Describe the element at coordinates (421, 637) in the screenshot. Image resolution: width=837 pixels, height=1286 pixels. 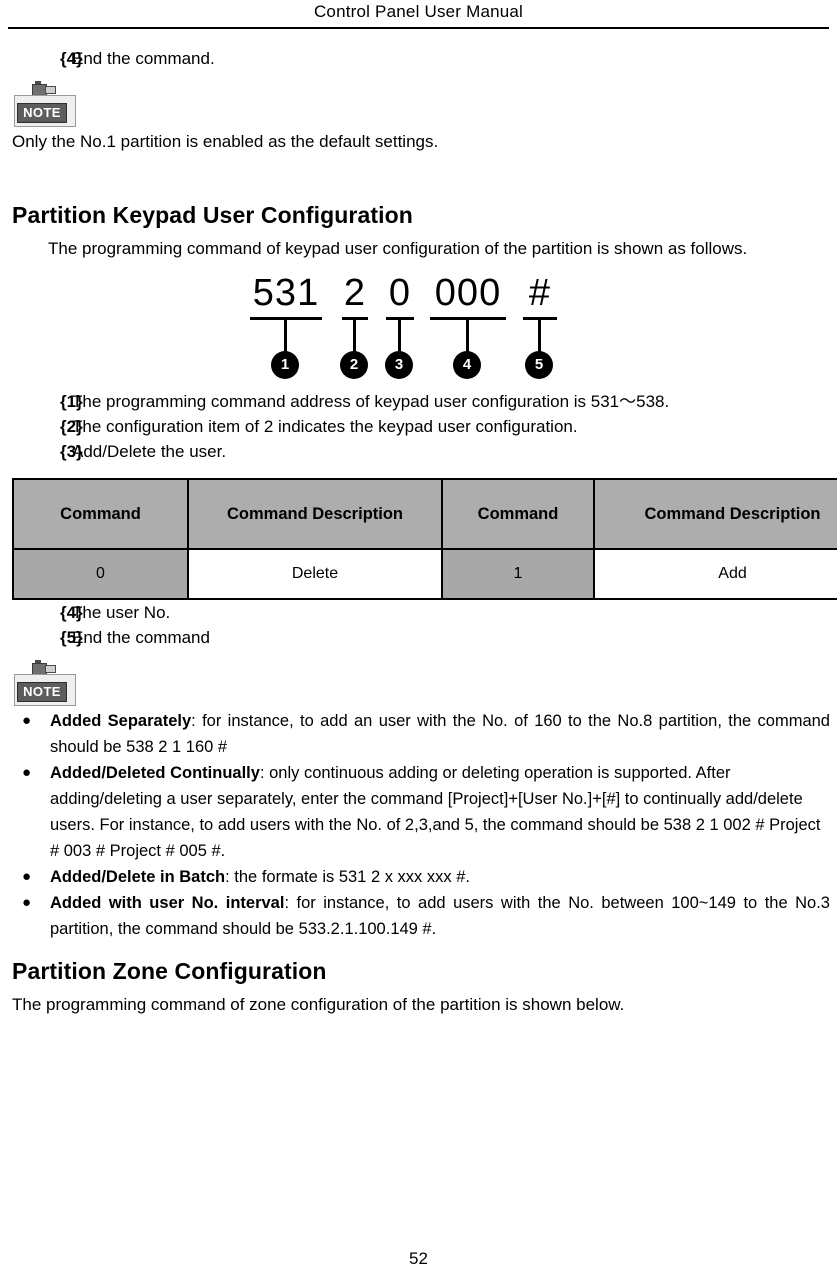
I see `list-item: {5} End the command` at that location.